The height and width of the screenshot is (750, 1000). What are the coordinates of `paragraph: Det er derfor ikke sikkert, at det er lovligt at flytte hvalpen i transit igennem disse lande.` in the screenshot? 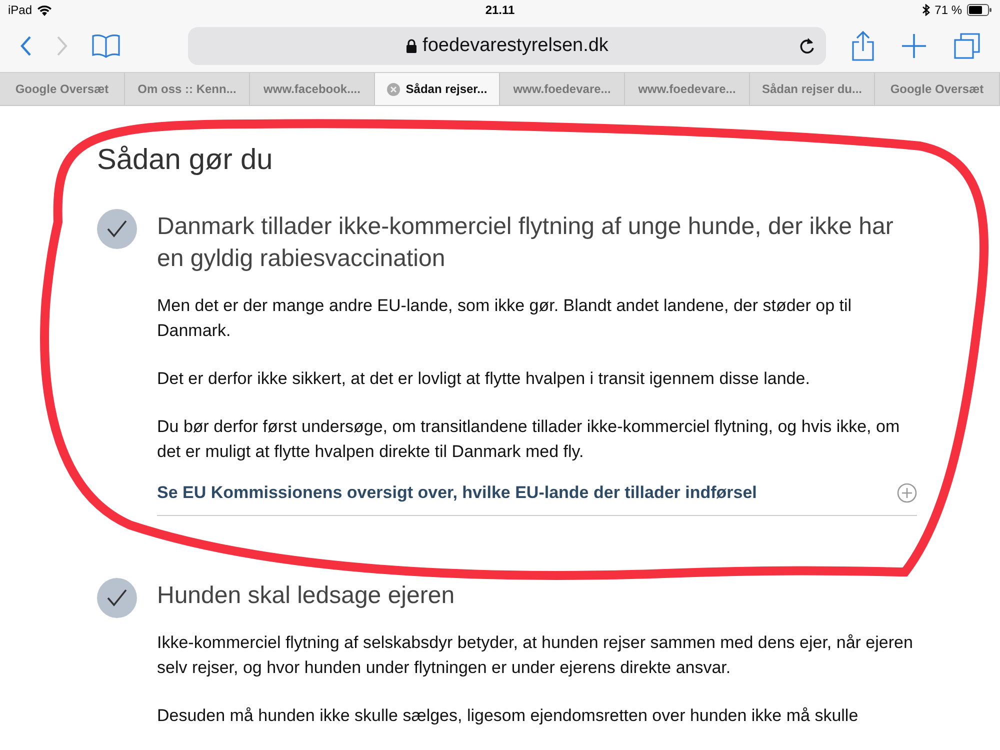 It's located at (484, 379).